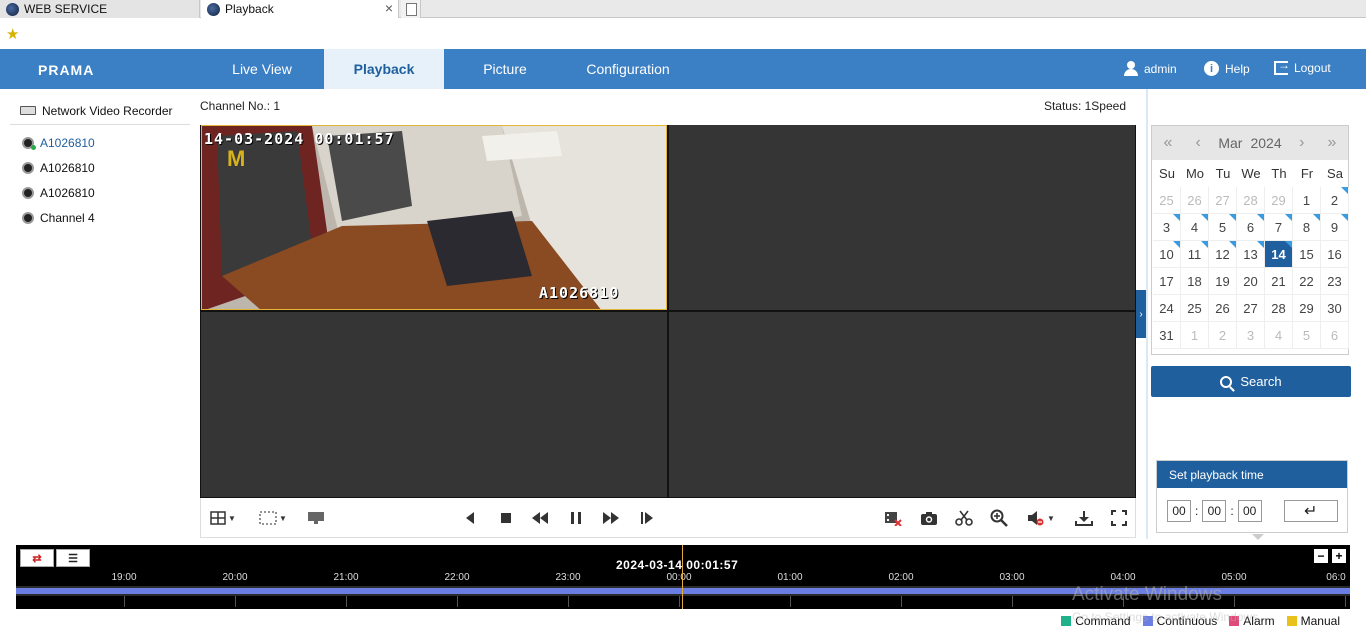  Describe the element at coordinates (12, 9) in the screenshot. I see `camera-favicon-icon` at that location.